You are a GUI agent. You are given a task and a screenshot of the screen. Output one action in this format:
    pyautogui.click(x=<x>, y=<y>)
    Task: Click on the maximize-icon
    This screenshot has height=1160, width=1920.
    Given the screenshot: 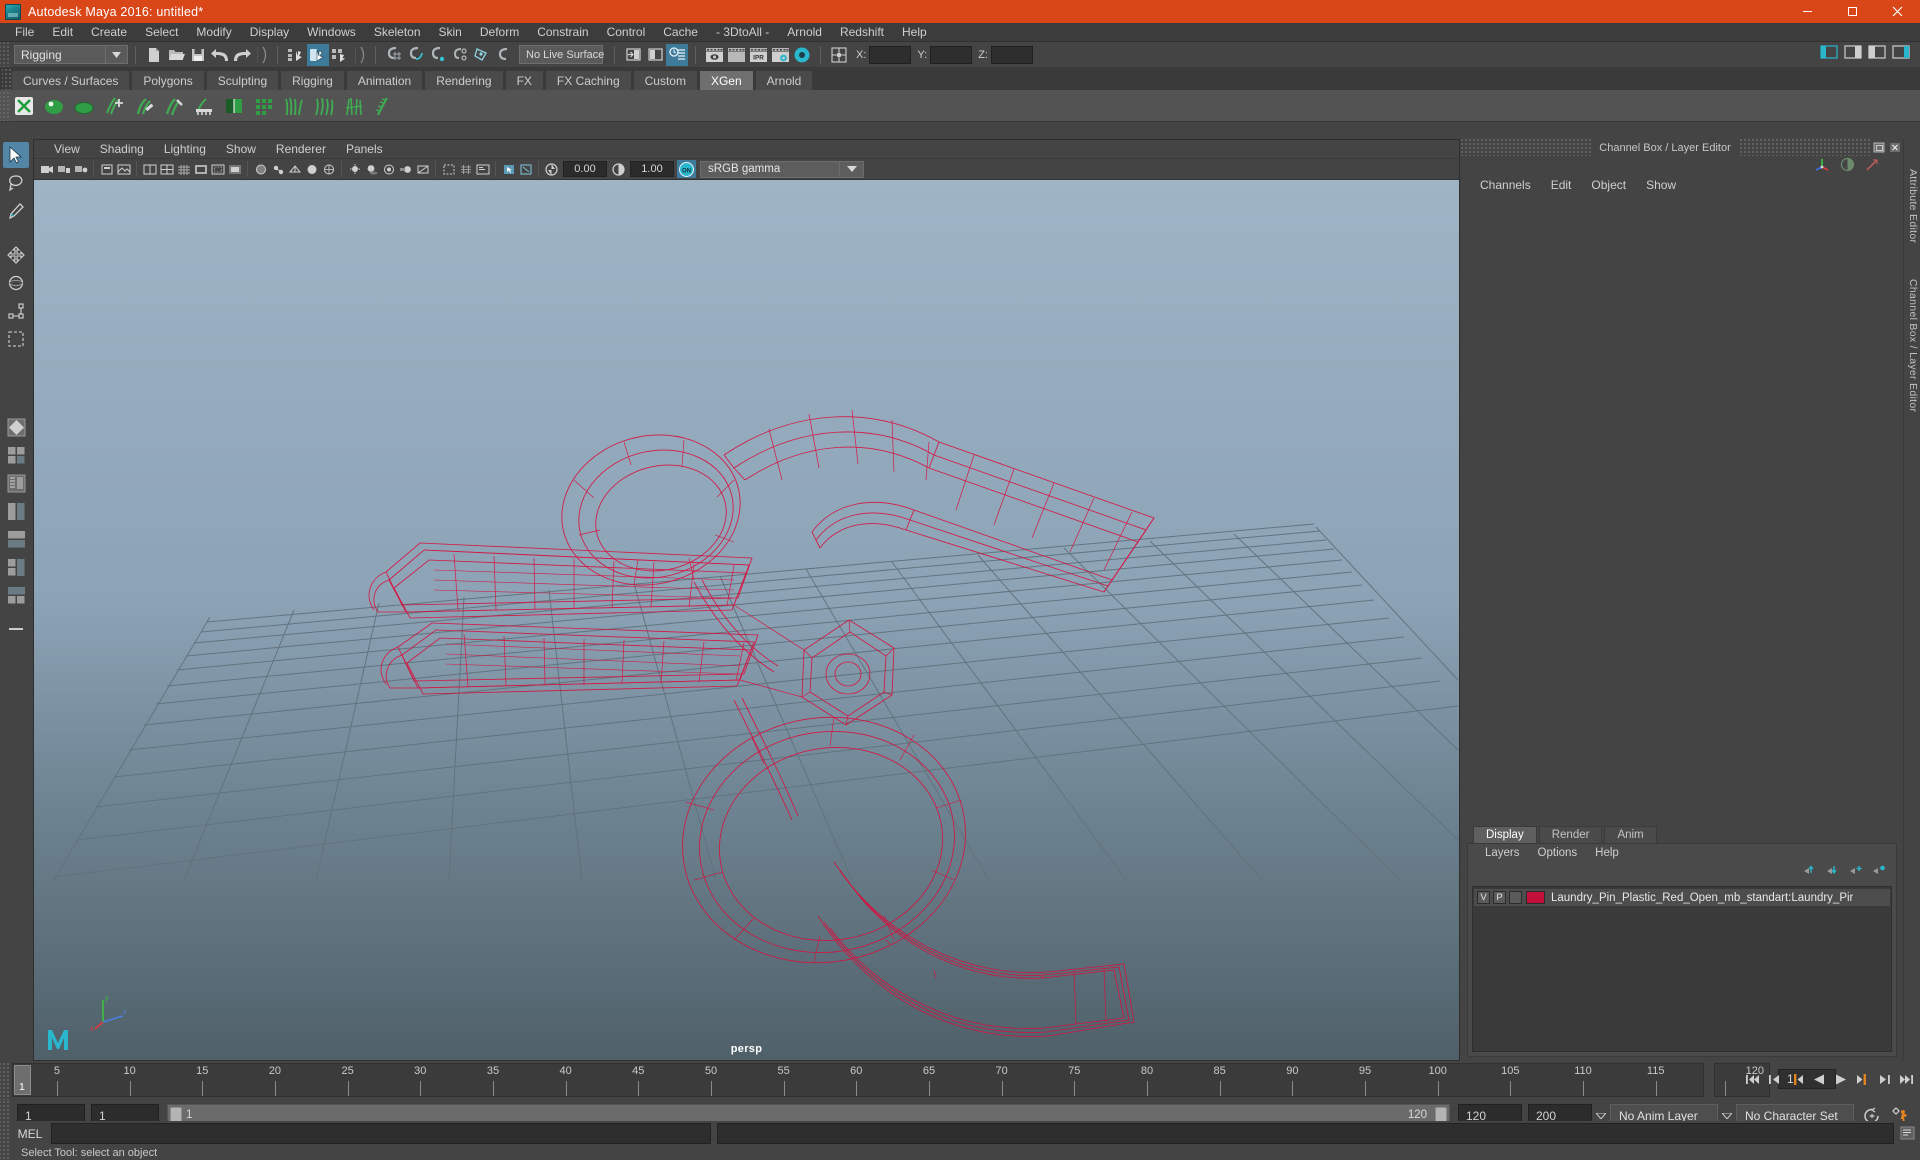 What is the action you would take?
    pyautogui.click(x=1852, y=11)
    